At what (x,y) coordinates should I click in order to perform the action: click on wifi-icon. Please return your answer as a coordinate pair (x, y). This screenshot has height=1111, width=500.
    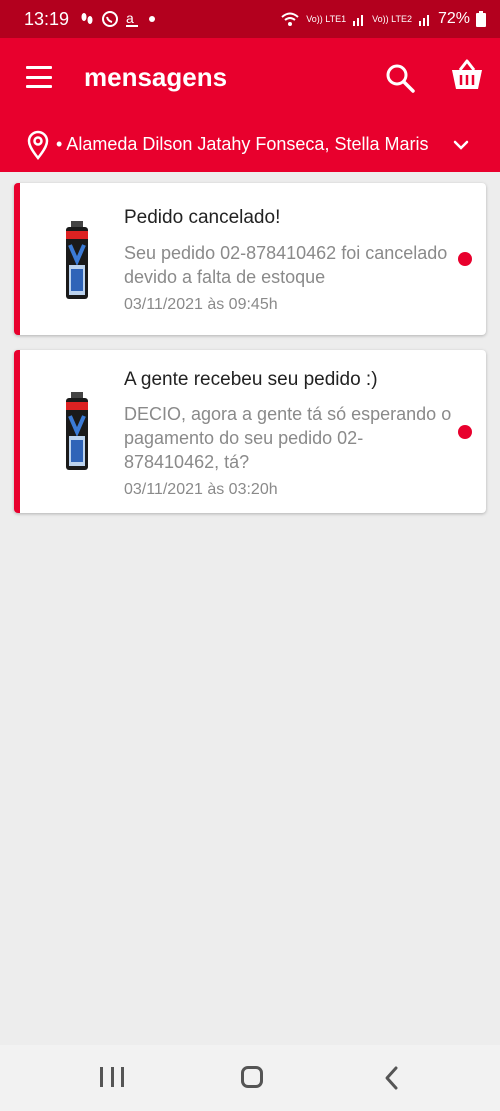
    Looking at the image, I should click on (290, 19).